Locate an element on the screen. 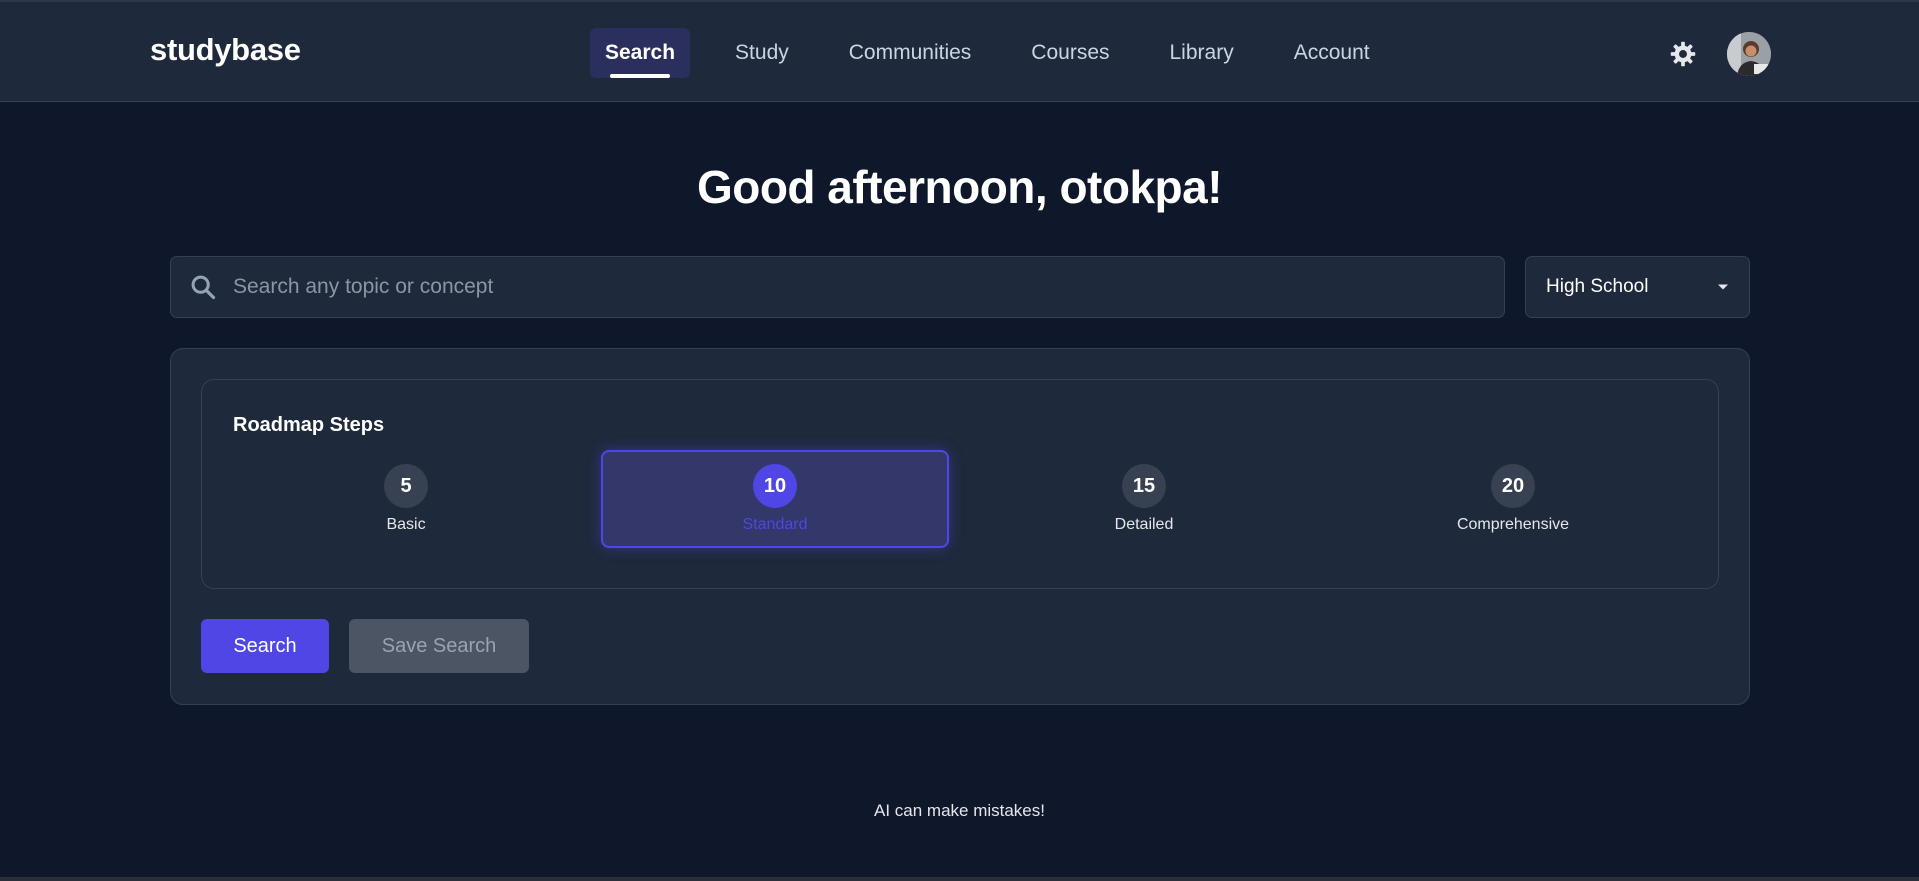  gear-icon is located at coordinates (1683, 54).